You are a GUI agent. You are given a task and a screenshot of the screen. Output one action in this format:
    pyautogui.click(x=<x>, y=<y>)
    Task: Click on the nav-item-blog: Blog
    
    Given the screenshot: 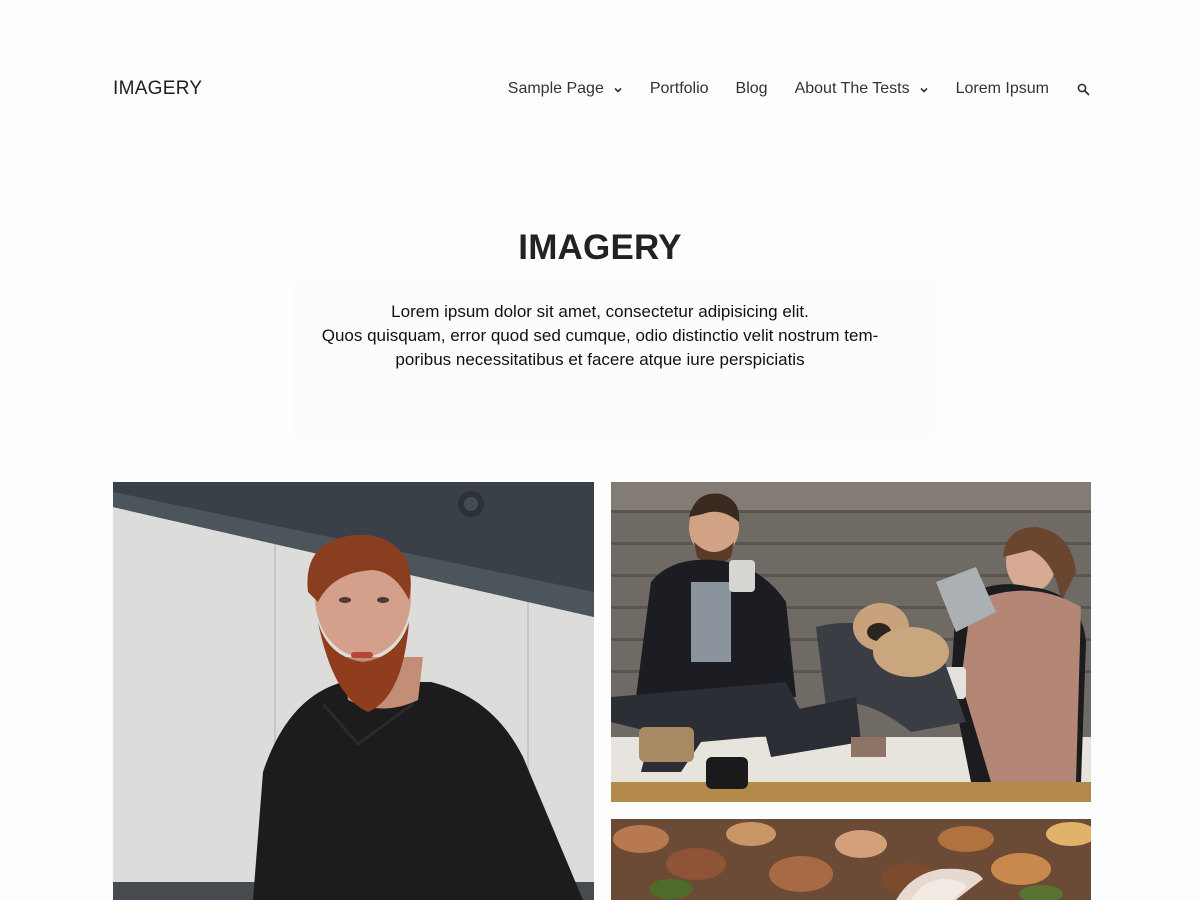 What is the action you would take?
    pyautogui.click(x=752, y=89)
    